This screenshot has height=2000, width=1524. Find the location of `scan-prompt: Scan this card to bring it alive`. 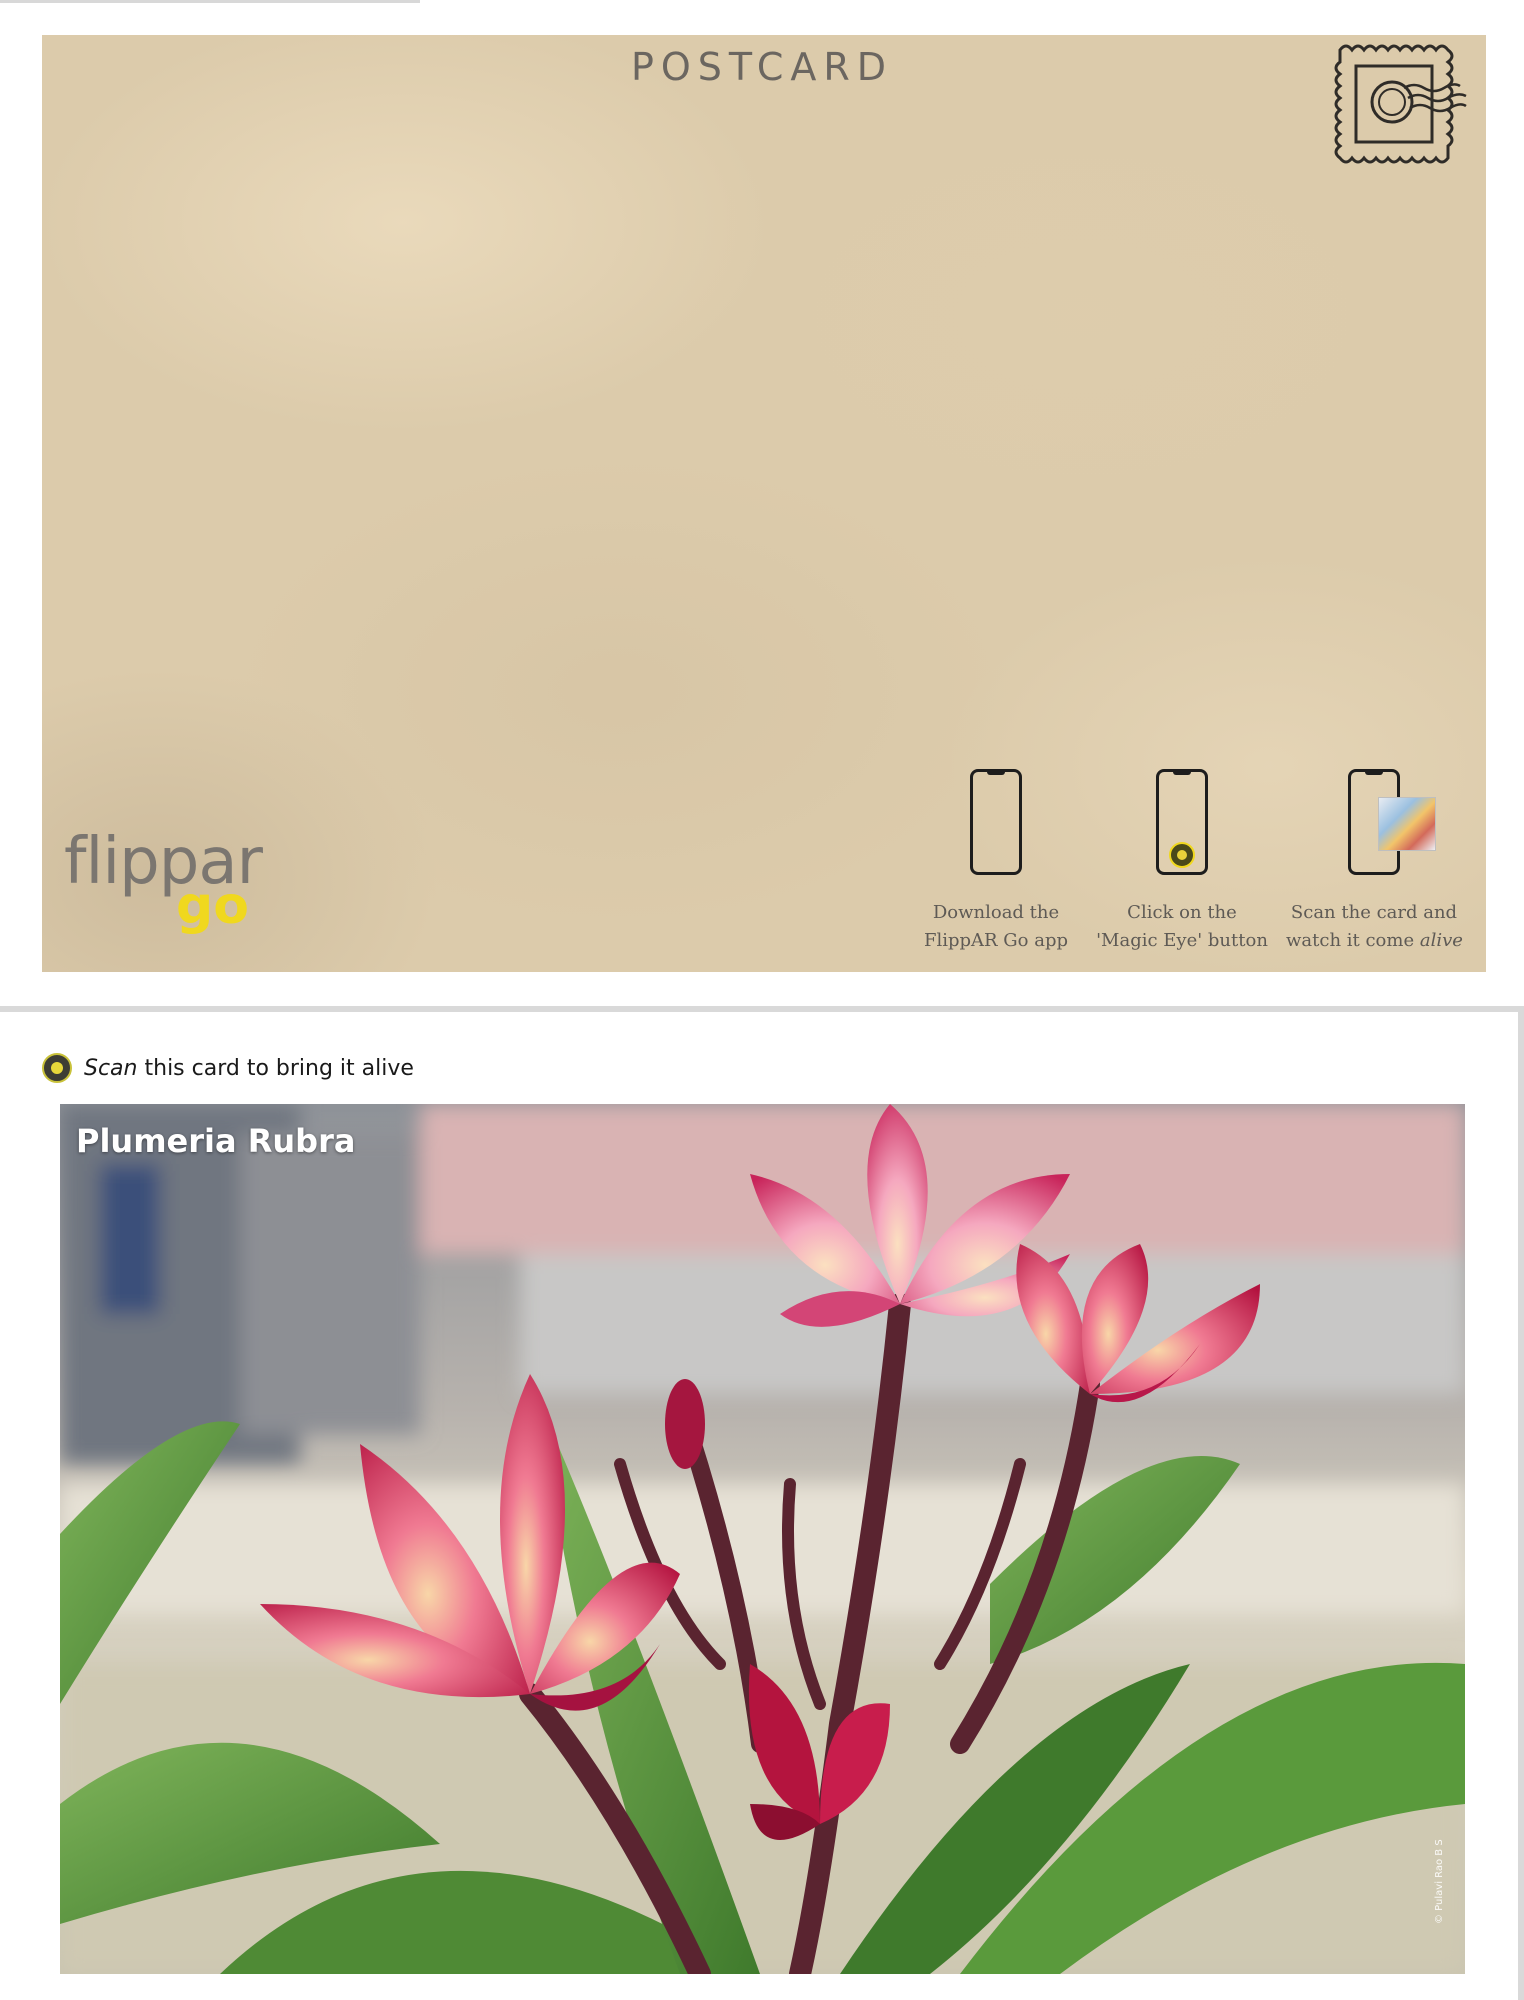

scan-prompt: Scan this card to bring it alive is located at coordinates (228, 1068).